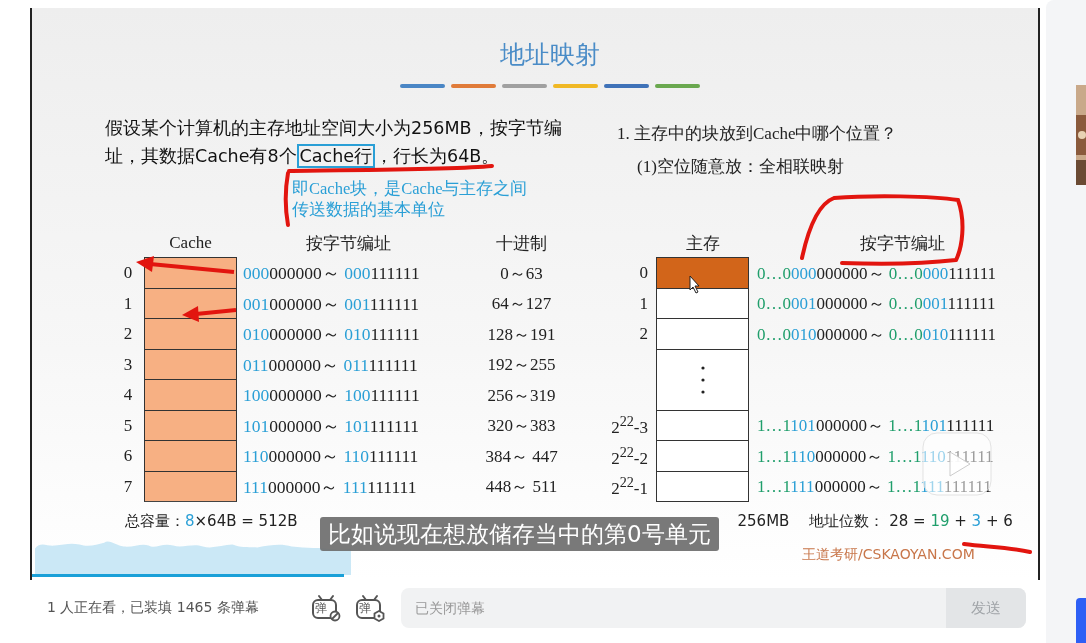  I want to click on row-index: 5, so click(128, 425).